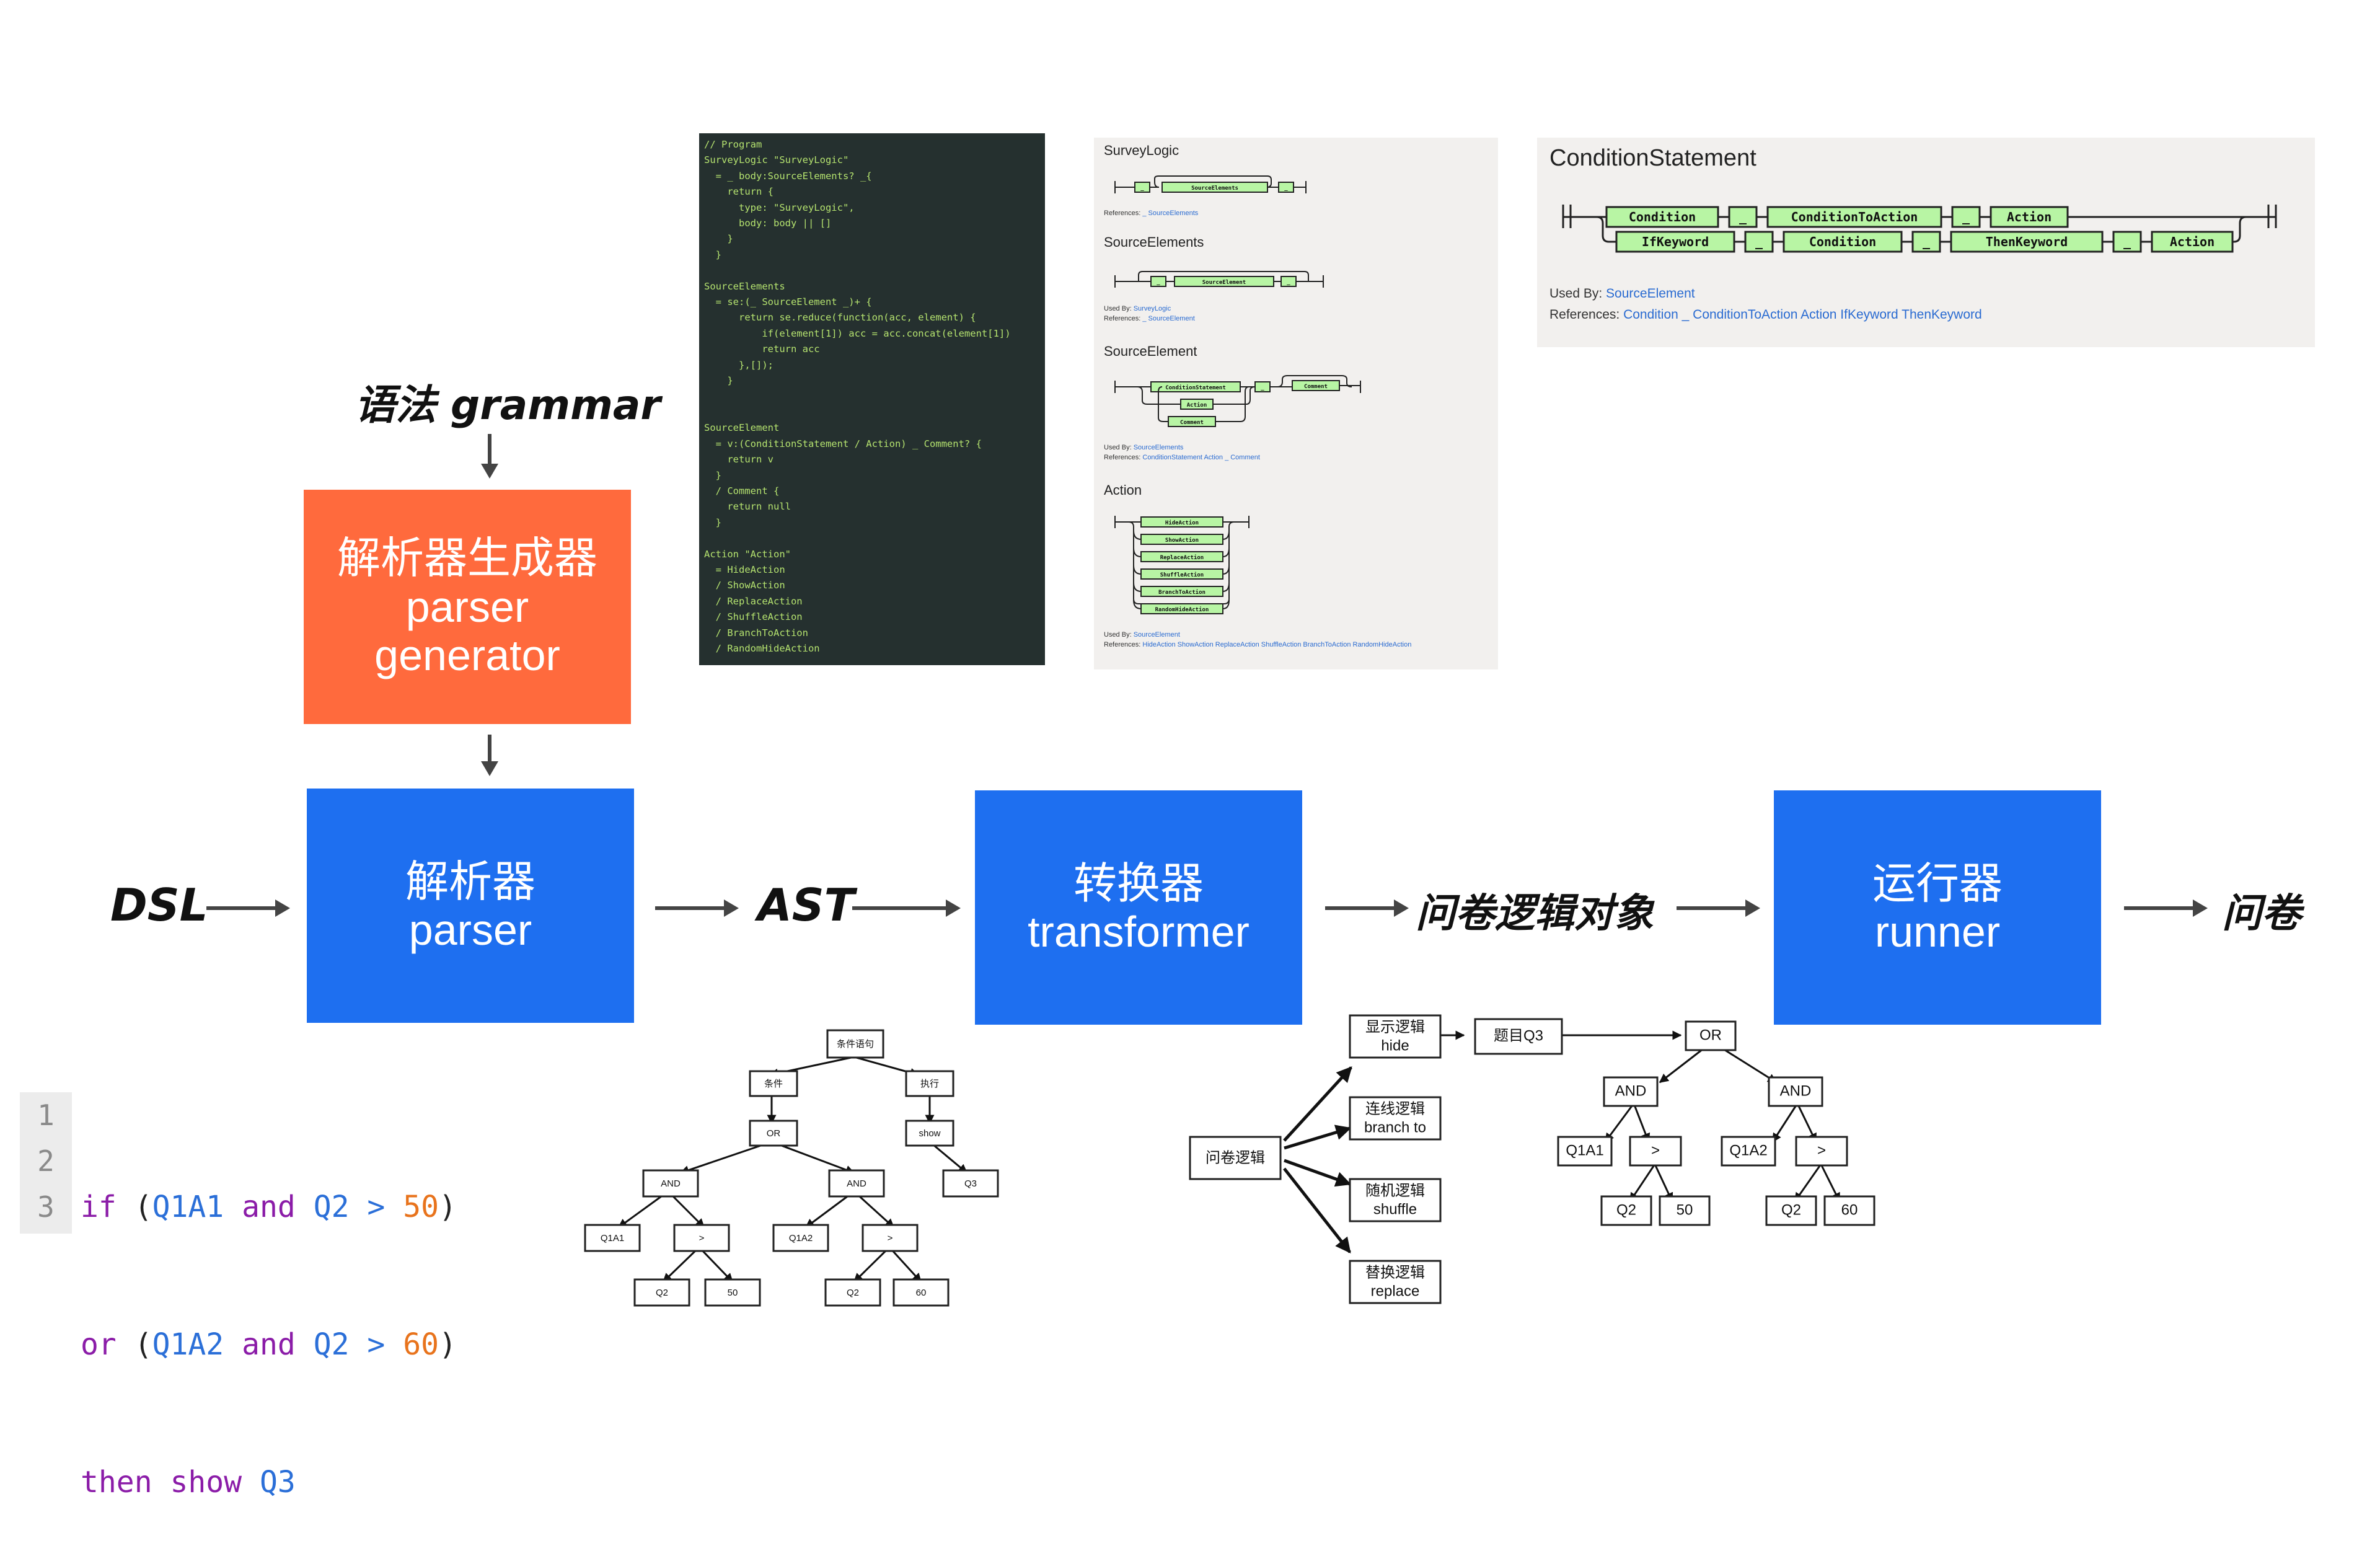 This screenshot has height=1551, width=2380. I want to click on rr-sourceelements-refs: References: _ SourceElement, so click(1149, 319).